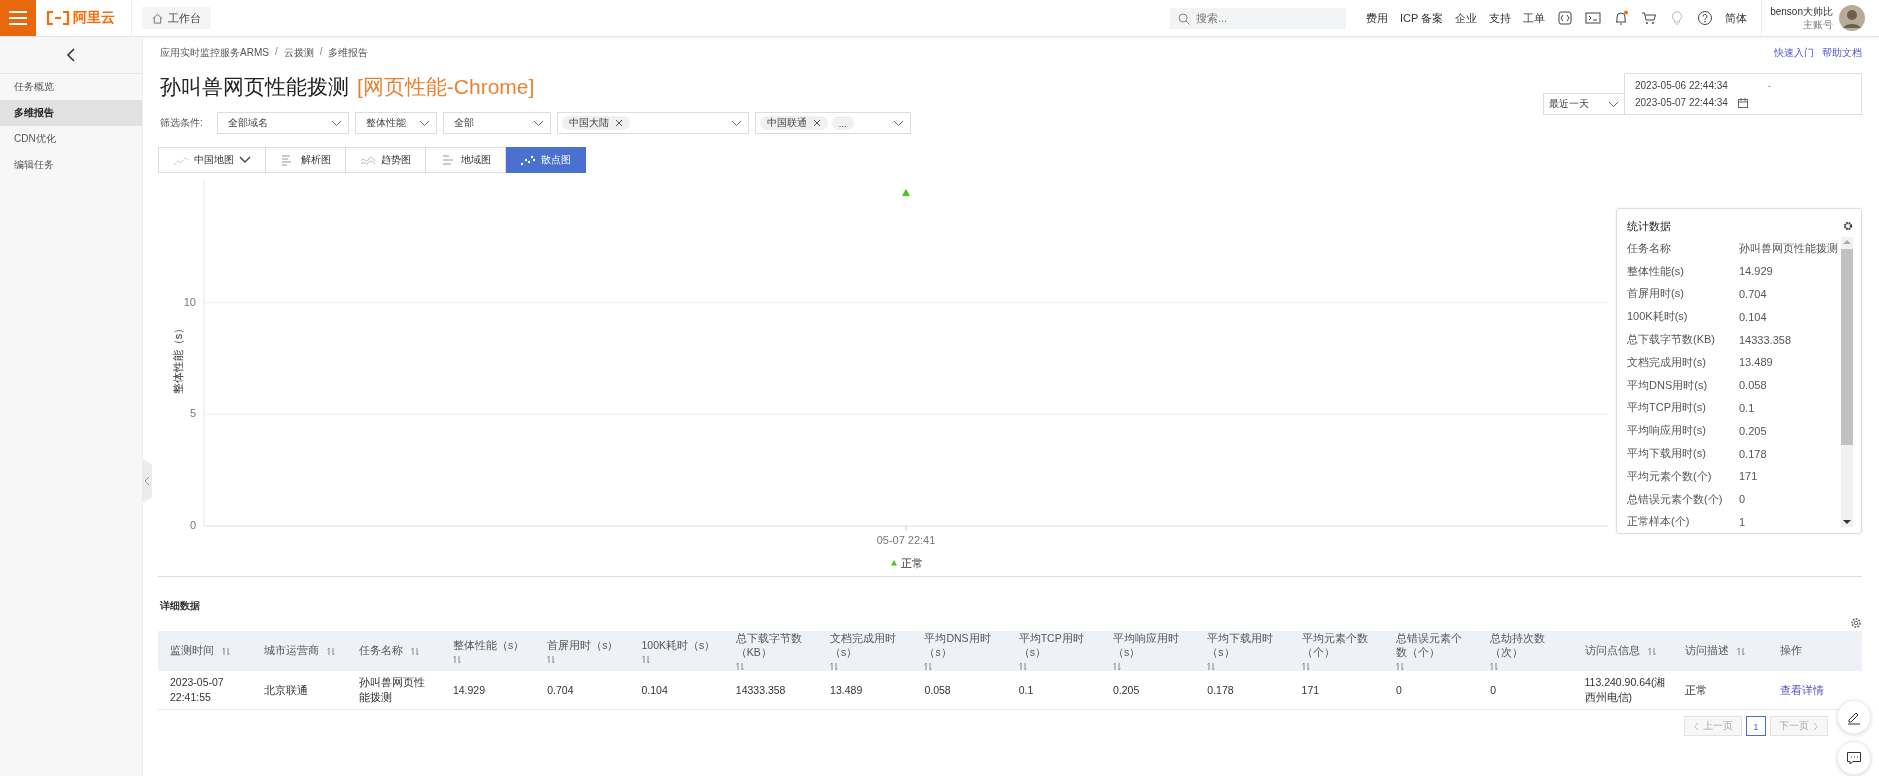  What do you see at coordinates (793, 123) in the screenshot?
I see `filter-tag: 中国联通` at bounding box center [793, 123].